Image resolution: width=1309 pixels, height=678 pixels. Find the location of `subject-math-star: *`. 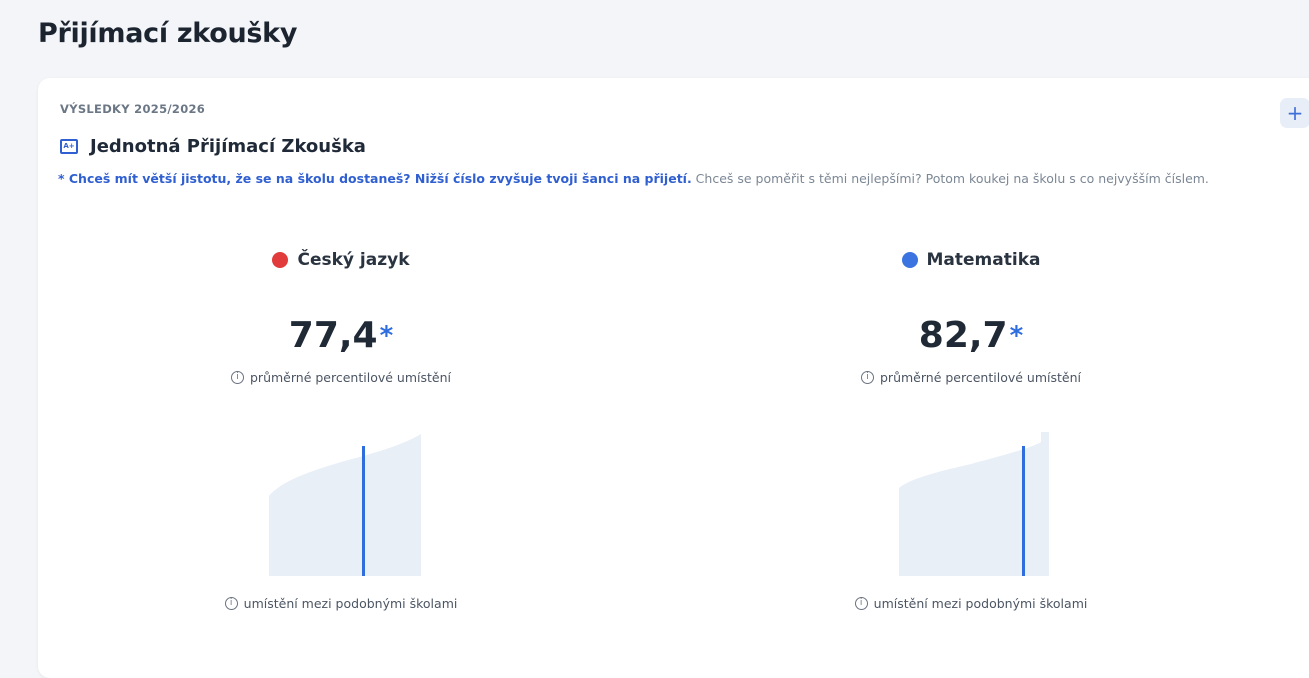

subject-math-star: * is located at coordinates (1016, 336).